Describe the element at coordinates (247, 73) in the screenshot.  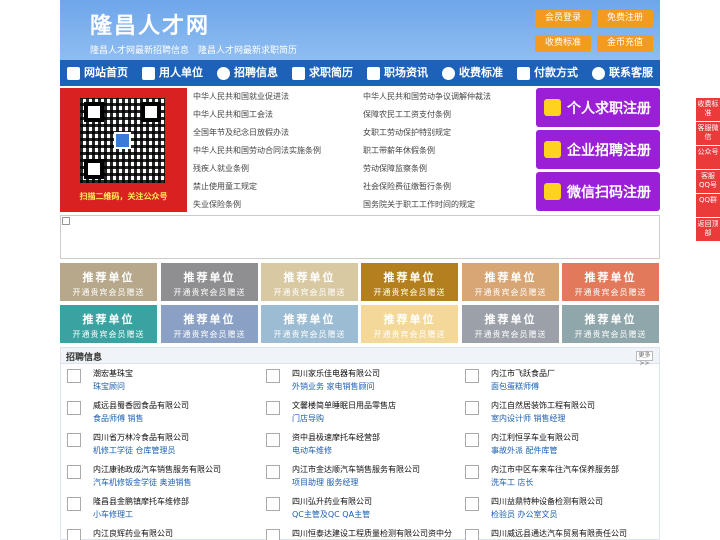
I see `nav-jobs: 招聘信息` at that location.